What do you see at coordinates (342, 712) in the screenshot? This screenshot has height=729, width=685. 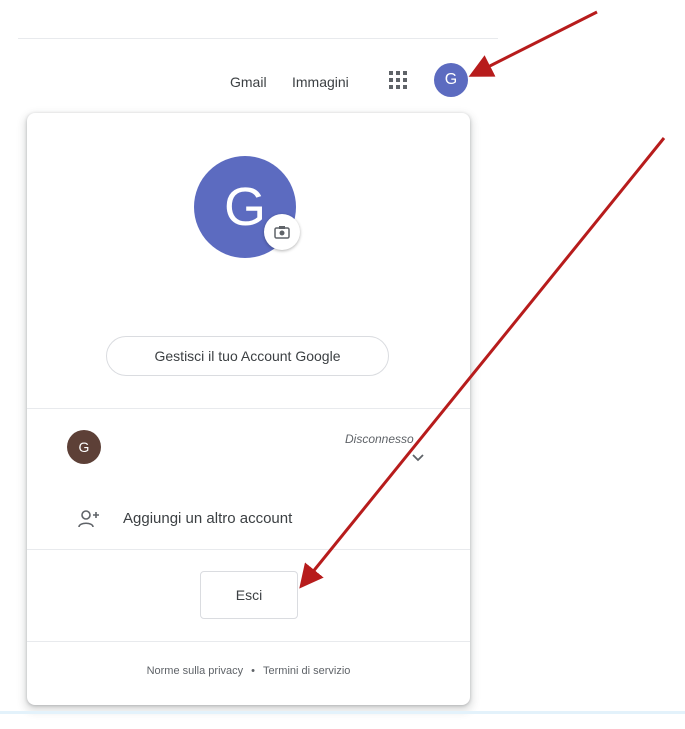 I see `bottom-border` at bounding box center [342, 712].